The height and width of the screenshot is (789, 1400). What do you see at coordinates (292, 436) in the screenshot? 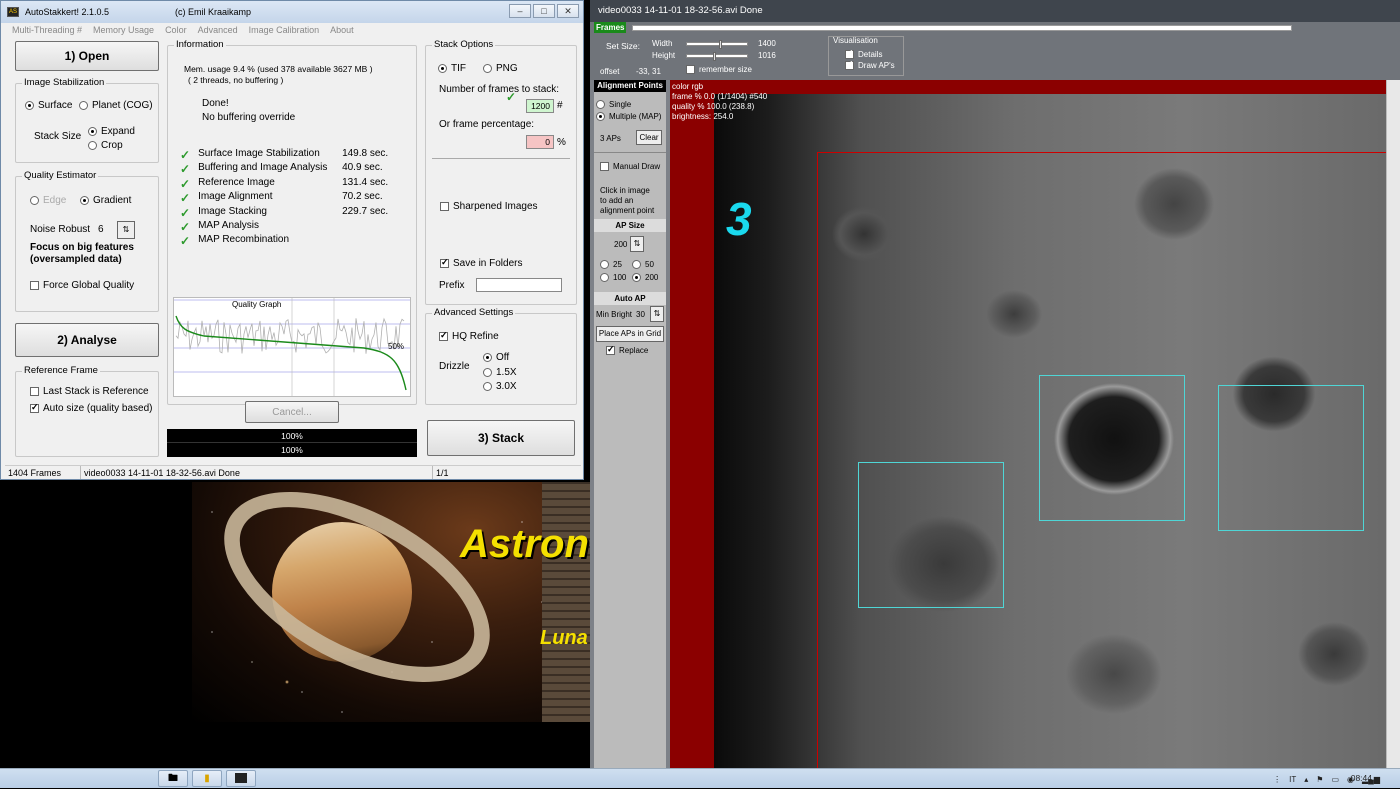
I see `progress-text-1: 100%` at bounding box center [292, 436].